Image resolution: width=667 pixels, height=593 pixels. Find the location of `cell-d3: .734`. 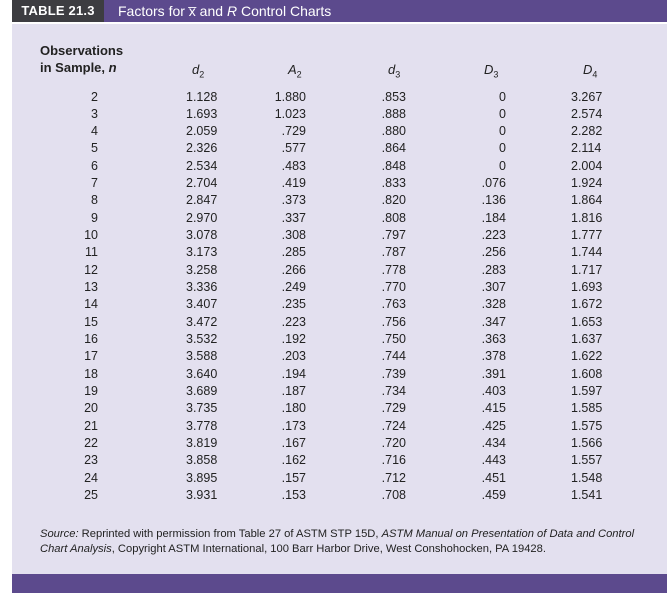

cell-d3: .734 is located at coordinates (393, 391).